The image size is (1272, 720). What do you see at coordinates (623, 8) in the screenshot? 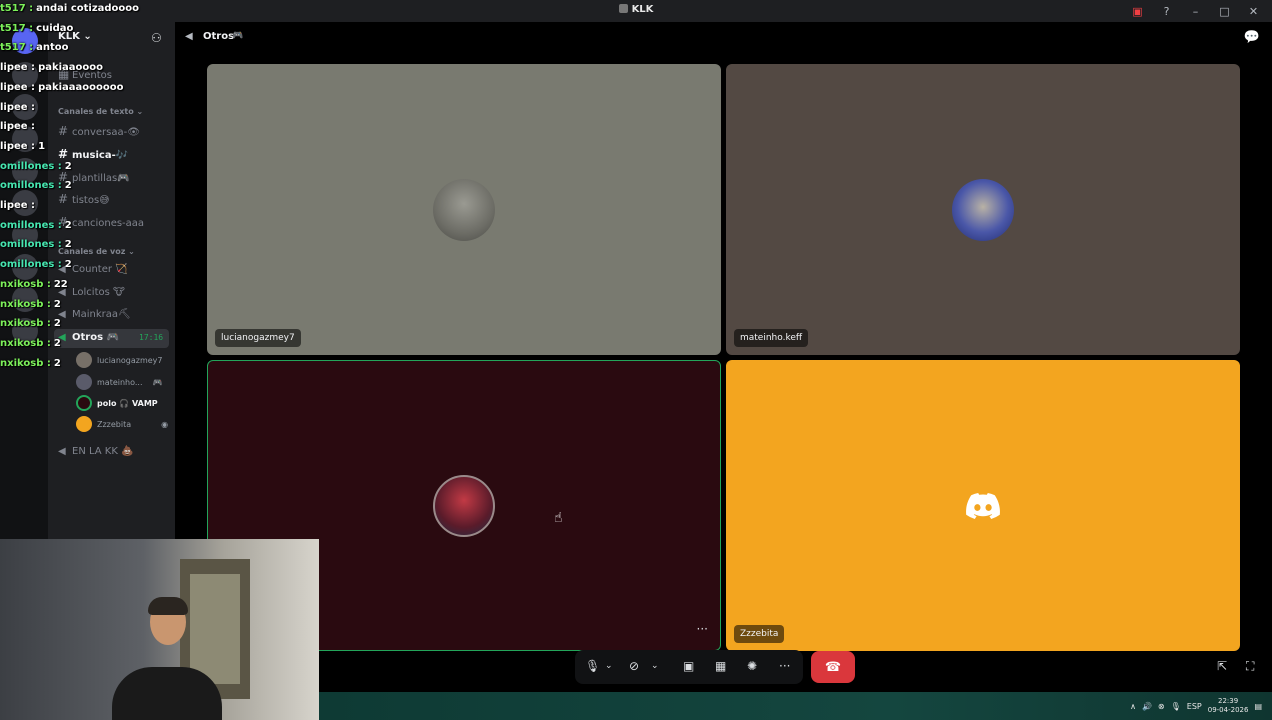
I see `app-icon` at bounding box center [623, 8].